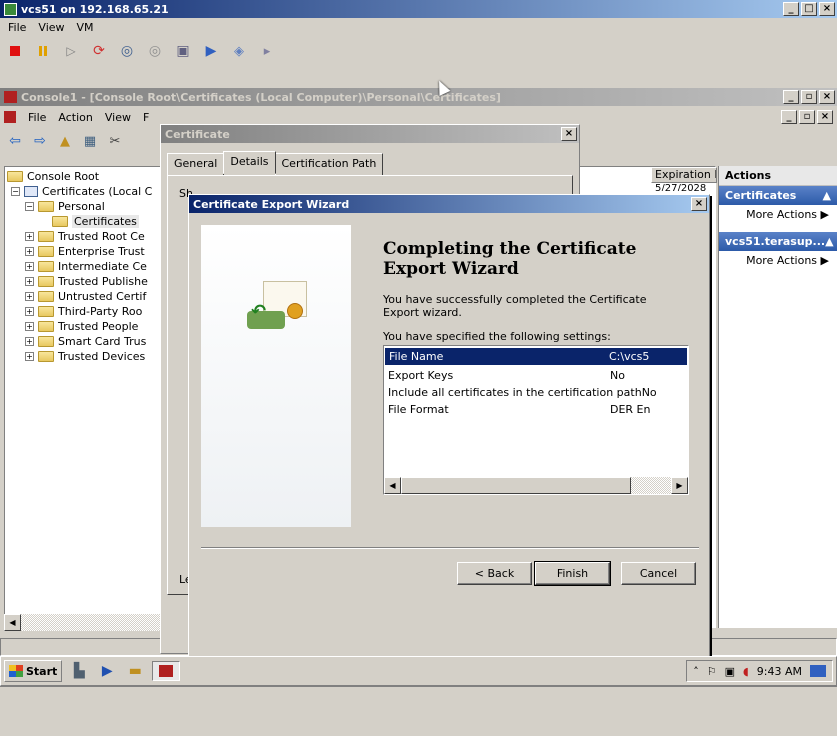 The height and width of the screenshot is (736, 837). I want to click on explorer-icon: ▬, so click(135, 671).